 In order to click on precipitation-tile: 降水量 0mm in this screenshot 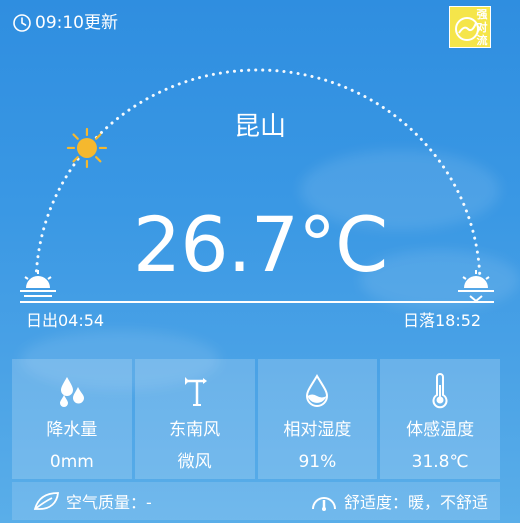, I will do `click(72, 419)`.